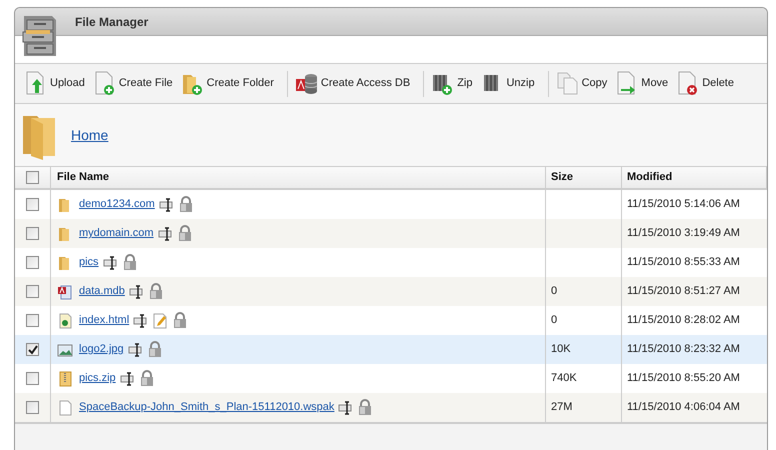 Image resolution: width=776 pixels, height=450 pixels. I want to click on modified-cell-text: 11/15/2010 8:55:20 AM, so click(683, 378).